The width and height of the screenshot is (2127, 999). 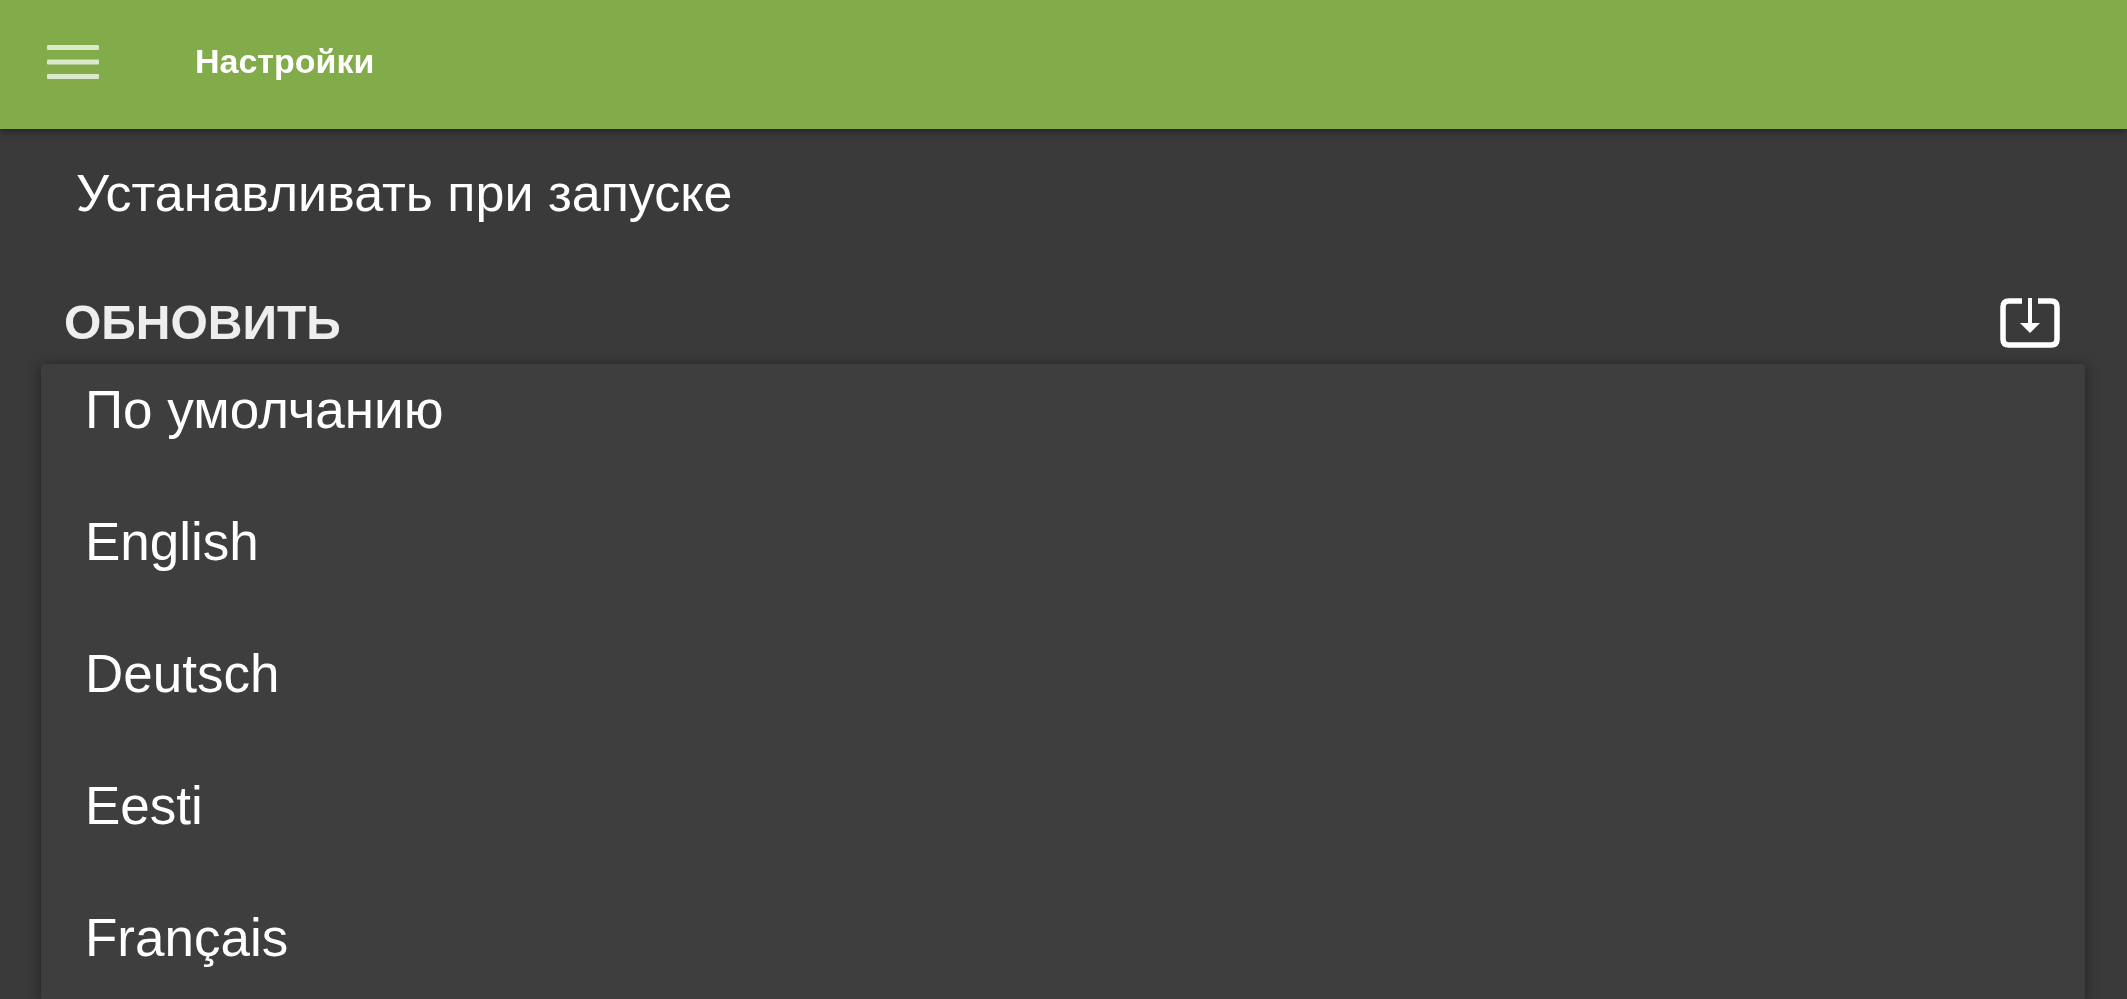 I want to click on section-header: ОБНОВИТЬ, so click(x=202, y=323).